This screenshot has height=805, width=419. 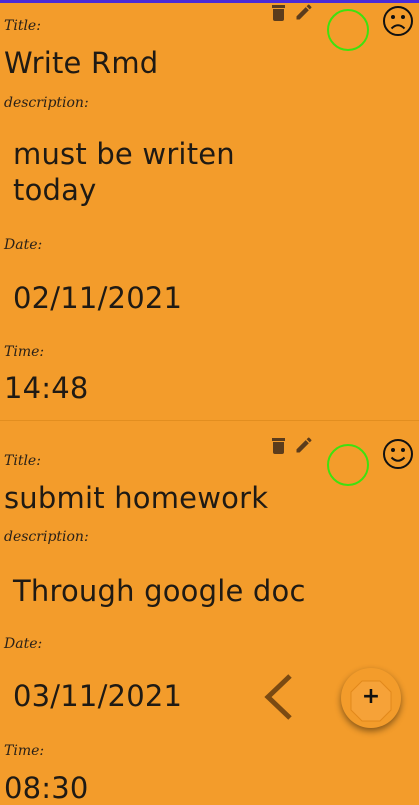 What do you see at coordinates (98, 298) in the screenshot?
I see `note-date: 02/11/2021` at bounding box center [98, 298].